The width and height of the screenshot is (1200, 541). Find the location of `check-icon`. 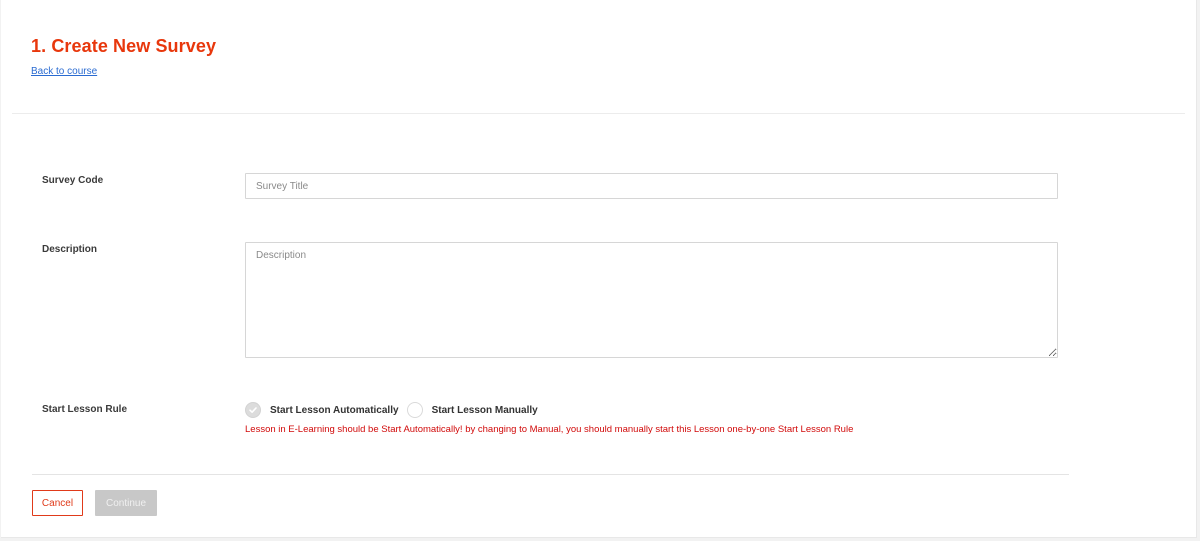

check-icon is located at coordinates (253, 410).